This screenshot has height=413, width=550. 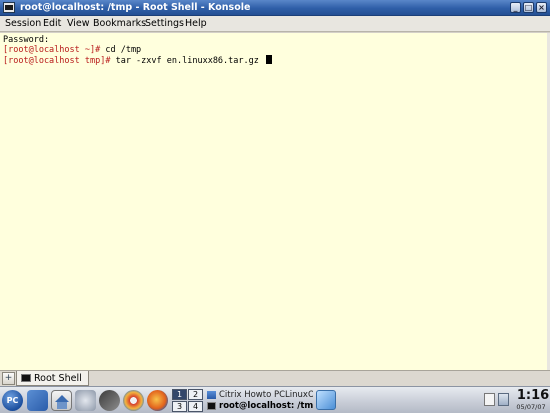 What do you see at coordinates (179, 406) in the screenshot?
I see `desktop-3: 3` at bounding box center [179, 406].